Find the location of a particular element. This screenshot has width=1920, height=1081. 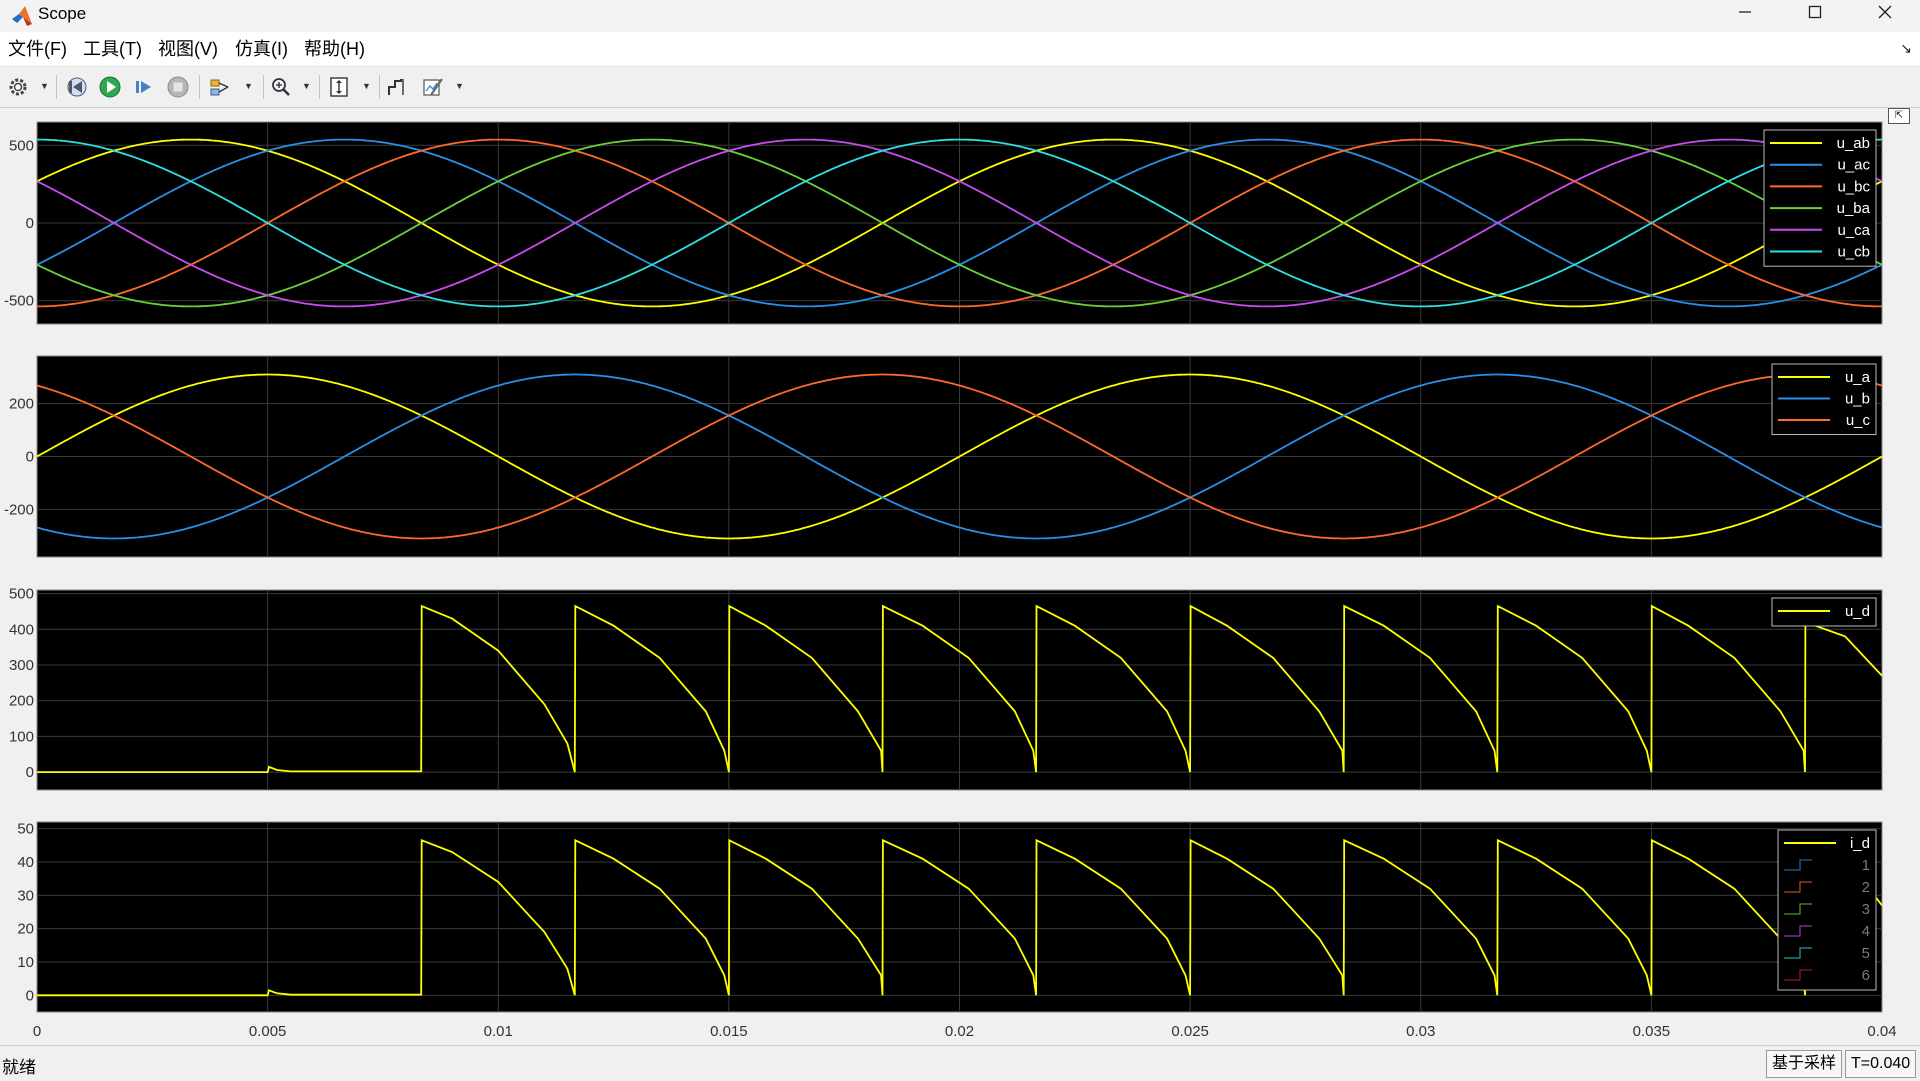

matlab-logo-icon is located at coordinates (22, 16).